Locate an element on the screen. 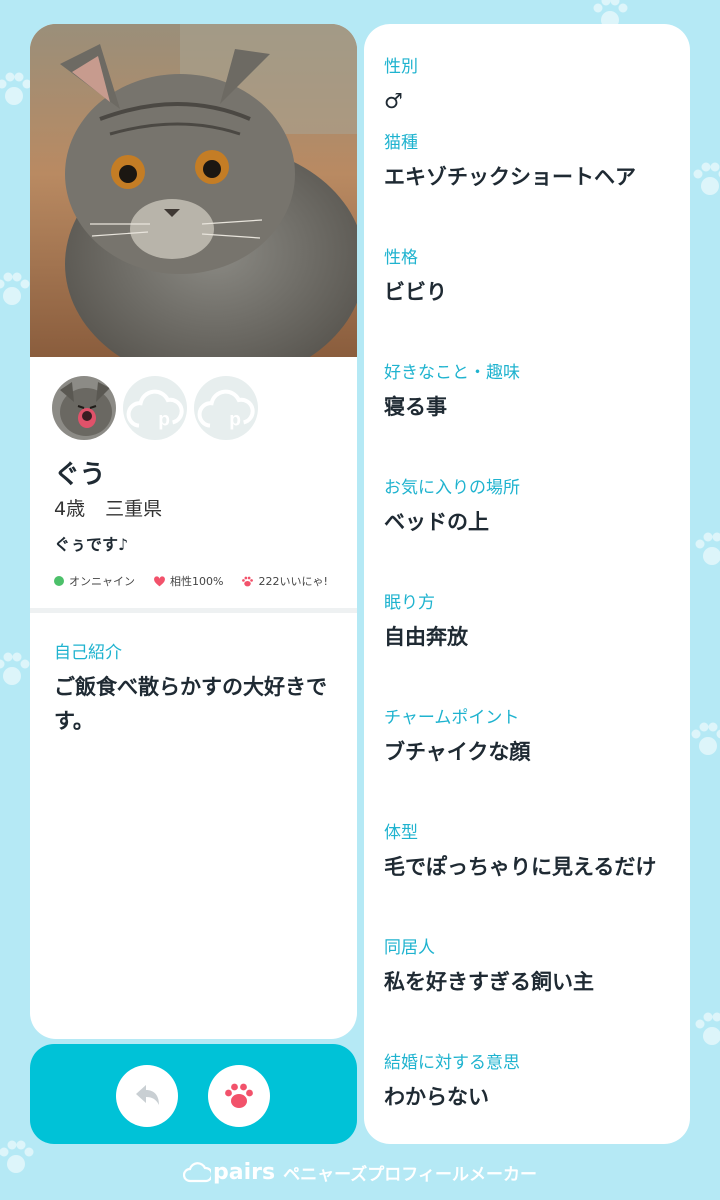 Image resolution: width=720 pixels, height=1200 pixels. compatibility-stat: 相性100% is located at coordinates (188, 581).